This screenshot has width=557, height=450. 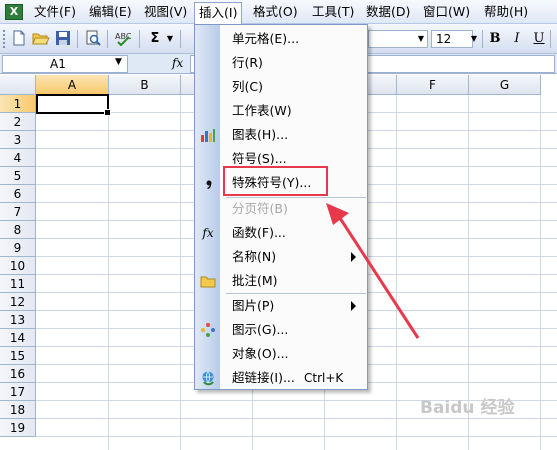 What do you see at coordinates (281, 306) in the screenshot?
I see `menu-item-picture: 图片(P)` at bounding box center [281, 306].